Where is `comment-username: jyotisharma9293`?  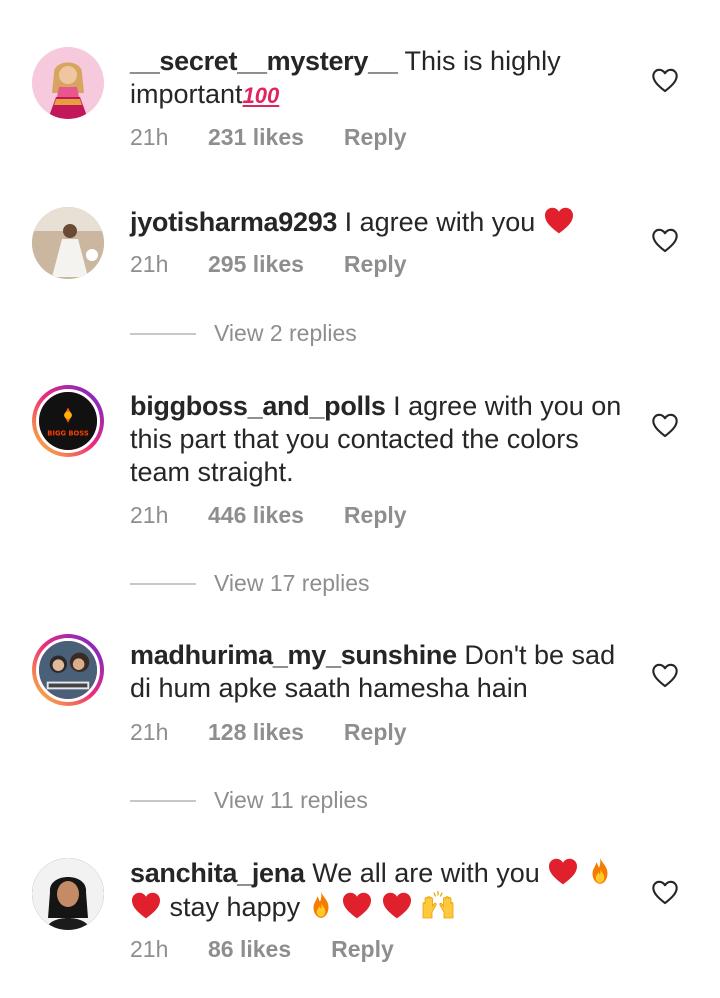
comment-username: jyotisharma9293 is located at coordinates (233, 222).